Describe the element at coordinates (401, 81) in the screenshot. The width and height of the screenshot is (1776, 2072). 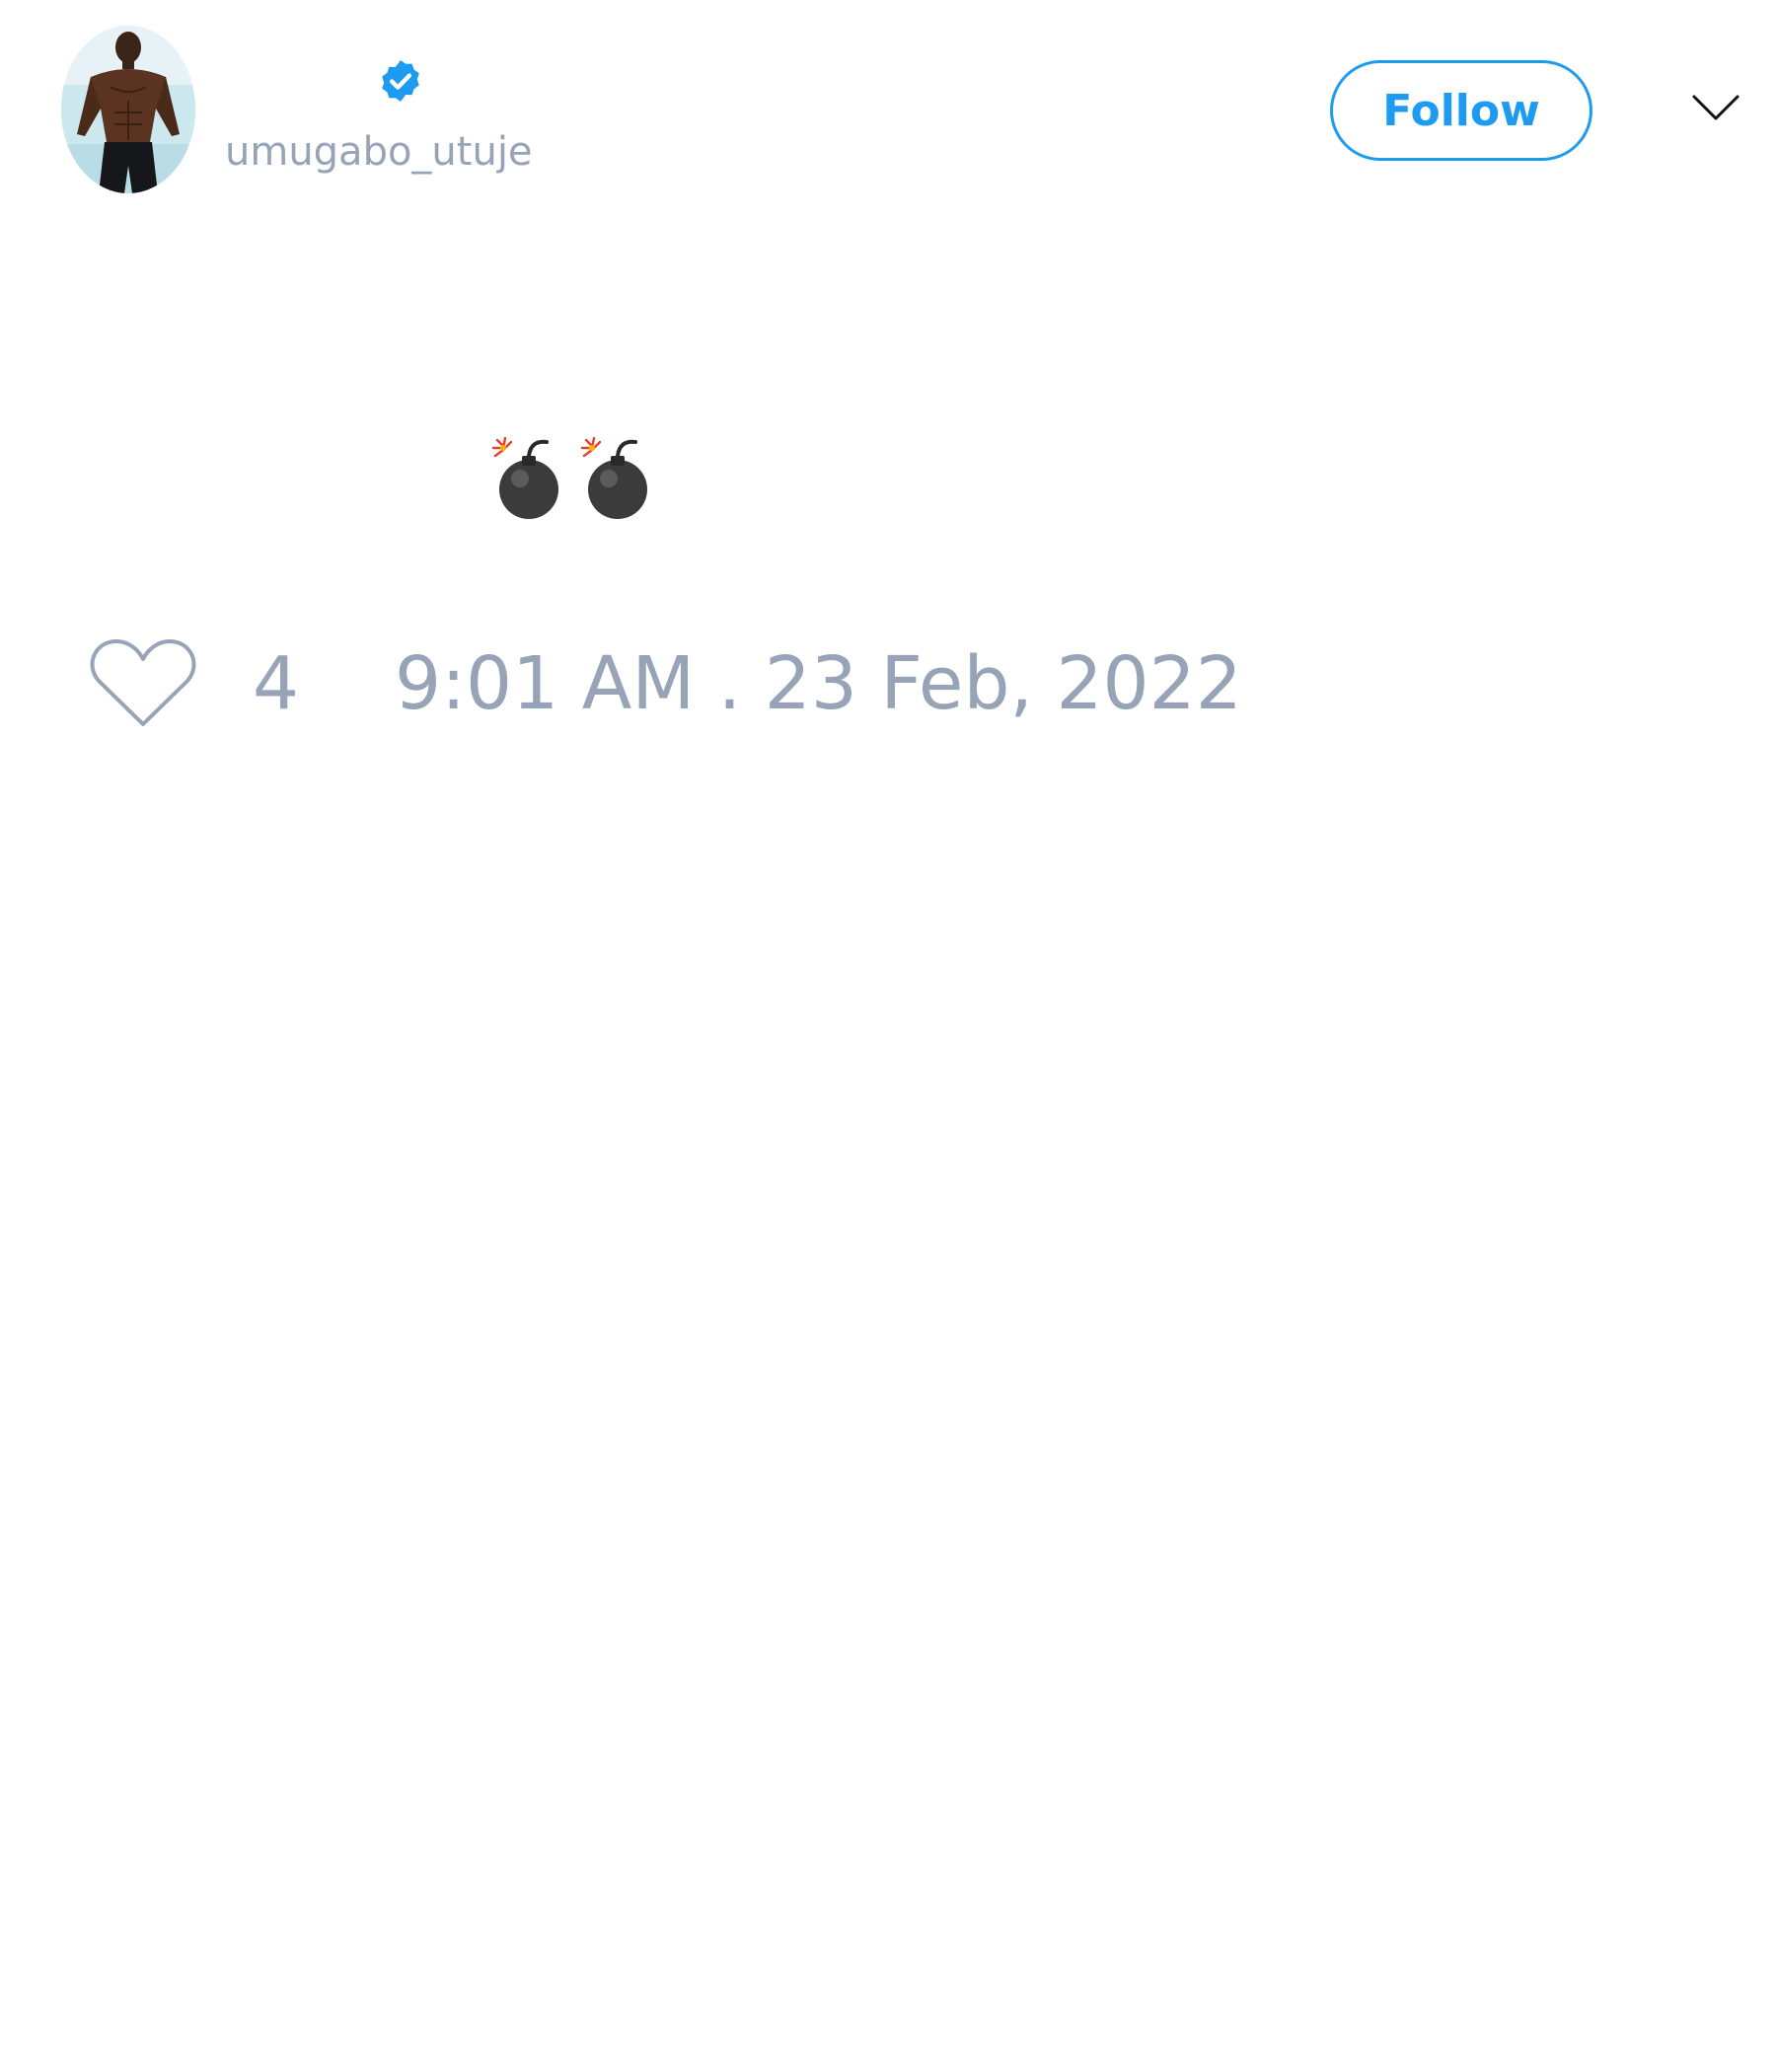
I see `verified-badge-icon` at that location.